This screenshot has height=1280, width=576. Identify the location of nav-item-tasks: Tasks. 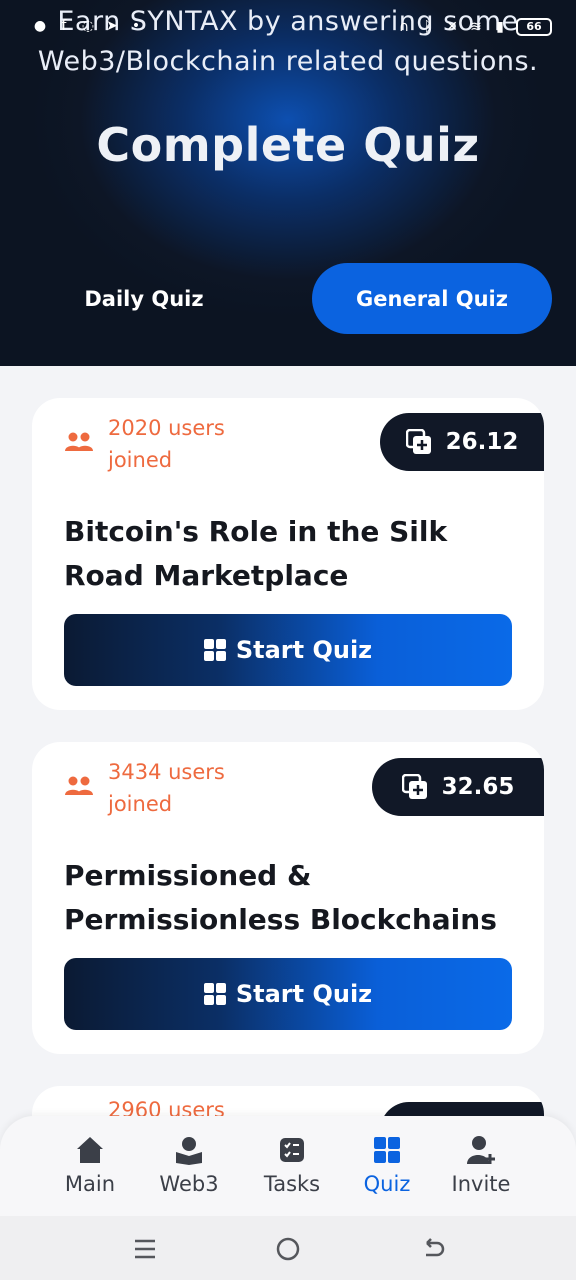
(292, 1165).